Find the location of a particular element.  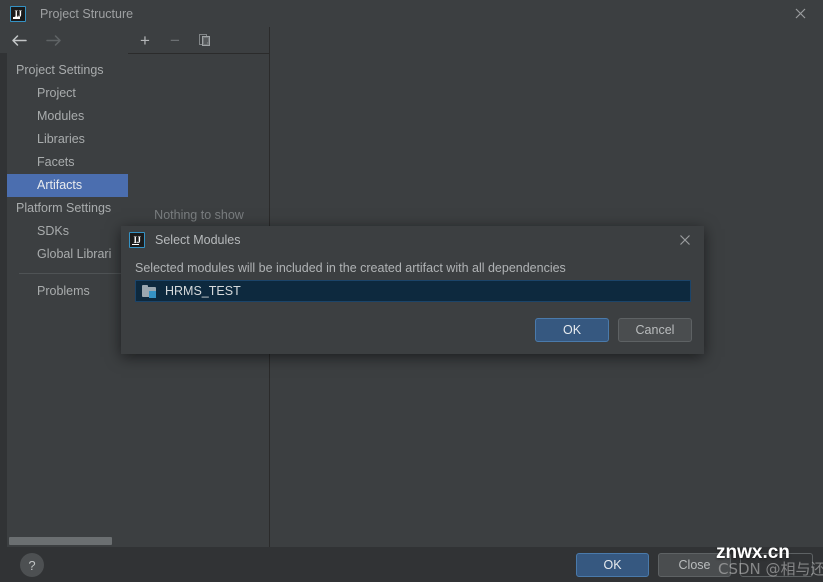

minus-icon: − is located at coordinates (175, 40).